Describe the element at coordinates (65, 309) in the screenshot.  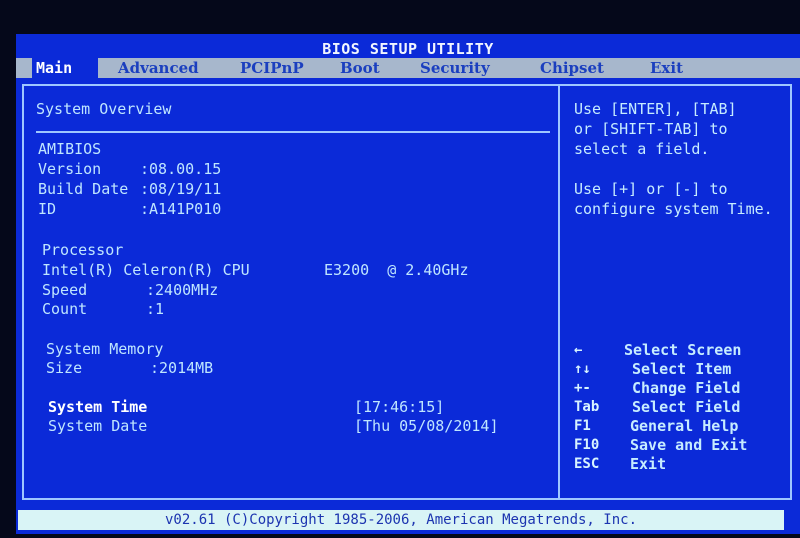
I see `count-label: Count` at that location.